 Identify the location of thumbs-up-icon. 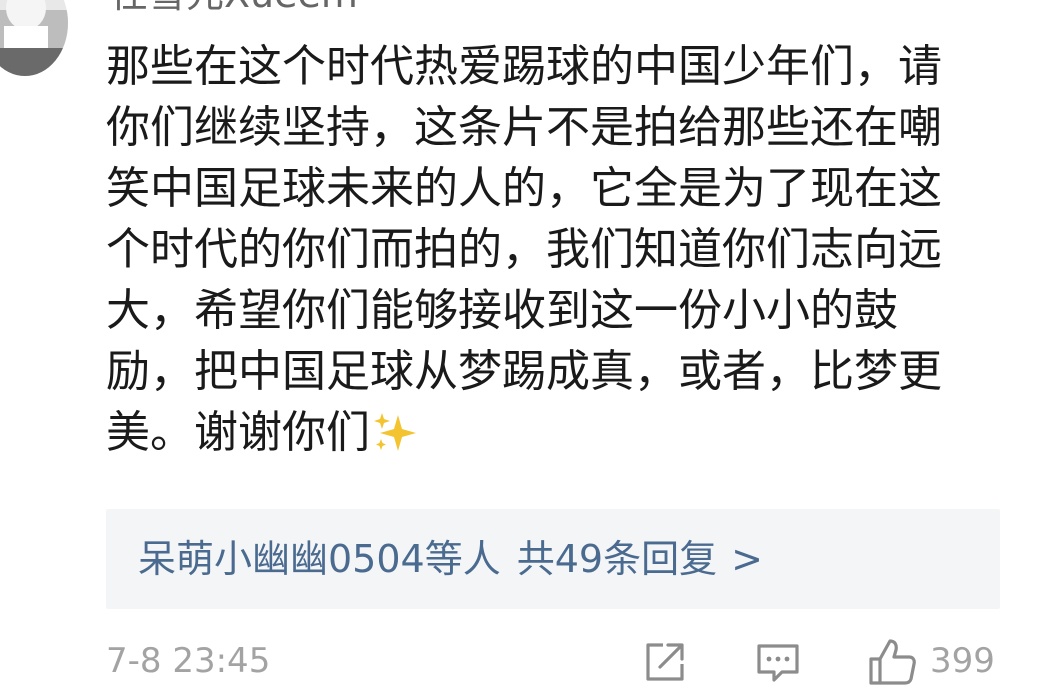
(892, 662).